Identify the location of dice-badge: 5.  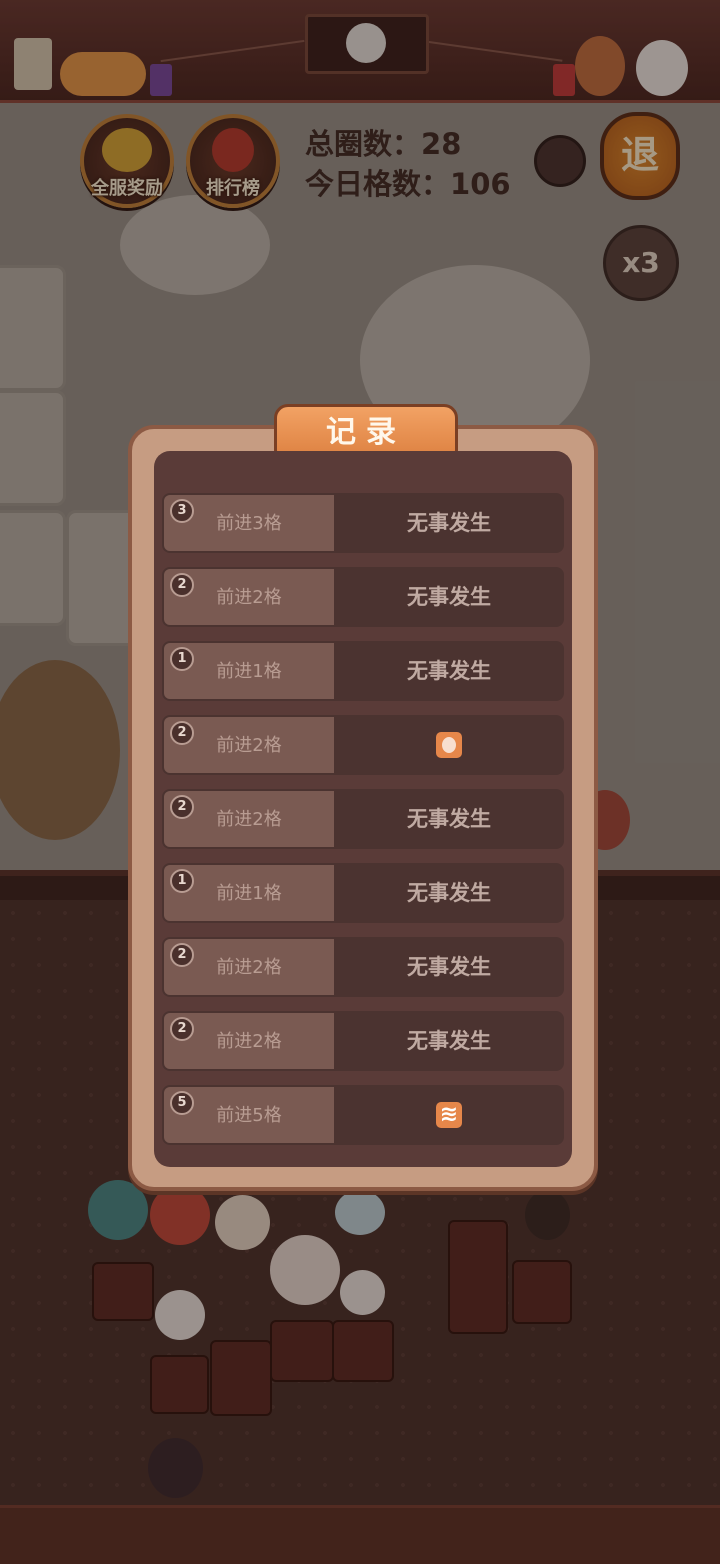
(182, 1103).